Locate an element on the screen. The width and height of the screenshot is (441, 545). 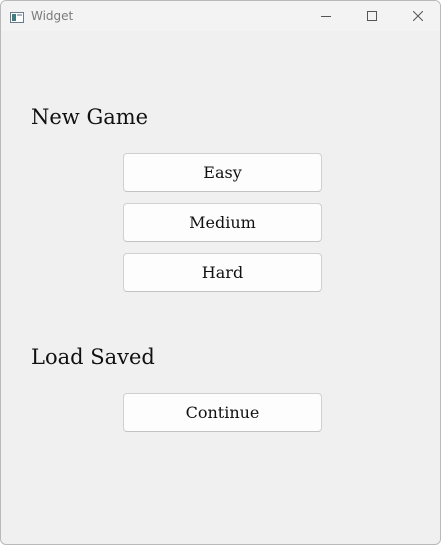
minimize-button is located at coordinates (326, 16).